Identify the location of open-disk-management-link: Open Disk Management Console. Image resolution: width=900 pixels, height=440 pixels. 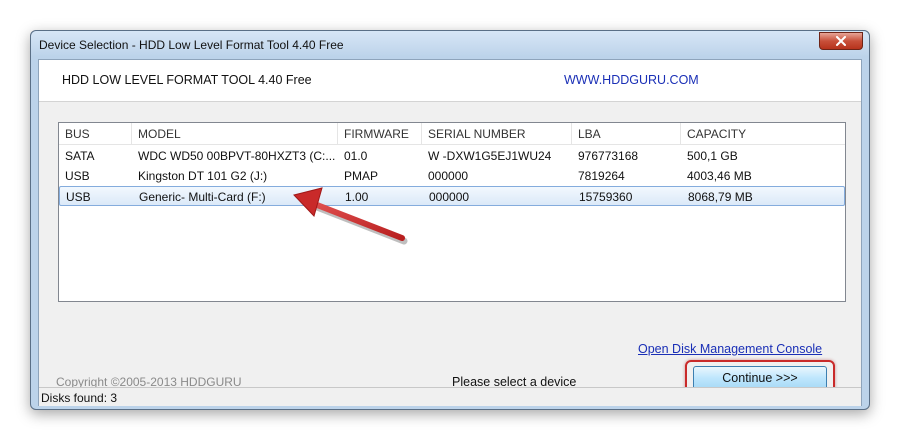
(730, 349).